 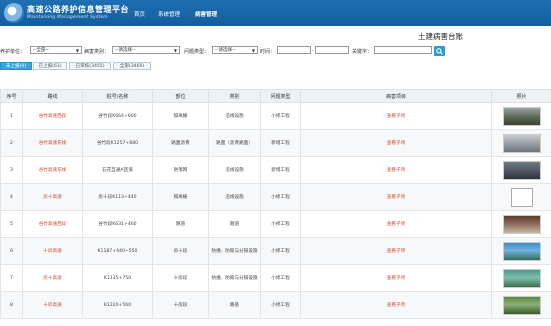 I want to click on table-row: 5 谷竹高速西段 谷竹段K631+460 隧道 隧道 小修工程 查看子项, so click(x=275, y=224).